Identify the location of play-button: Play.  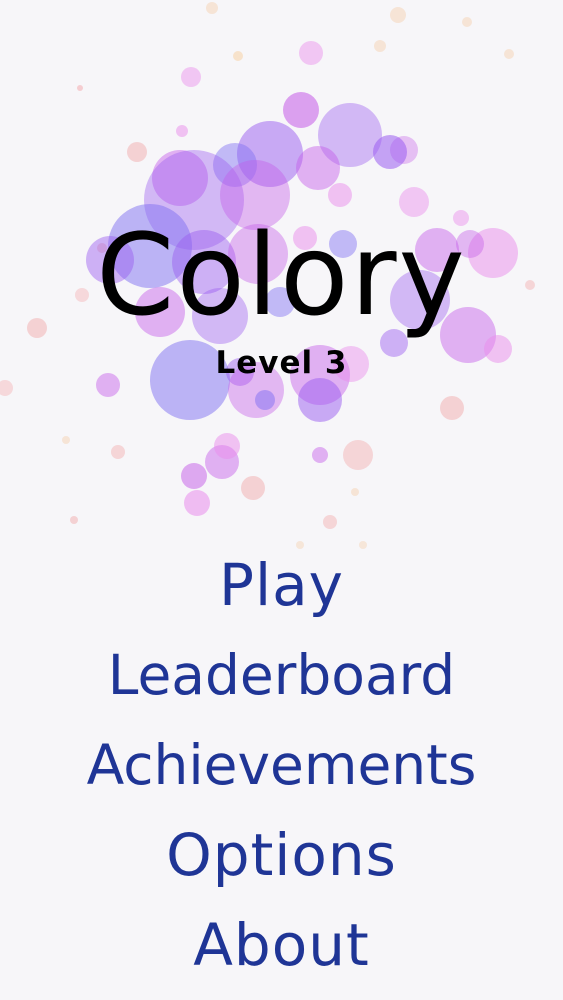
(281, 585).